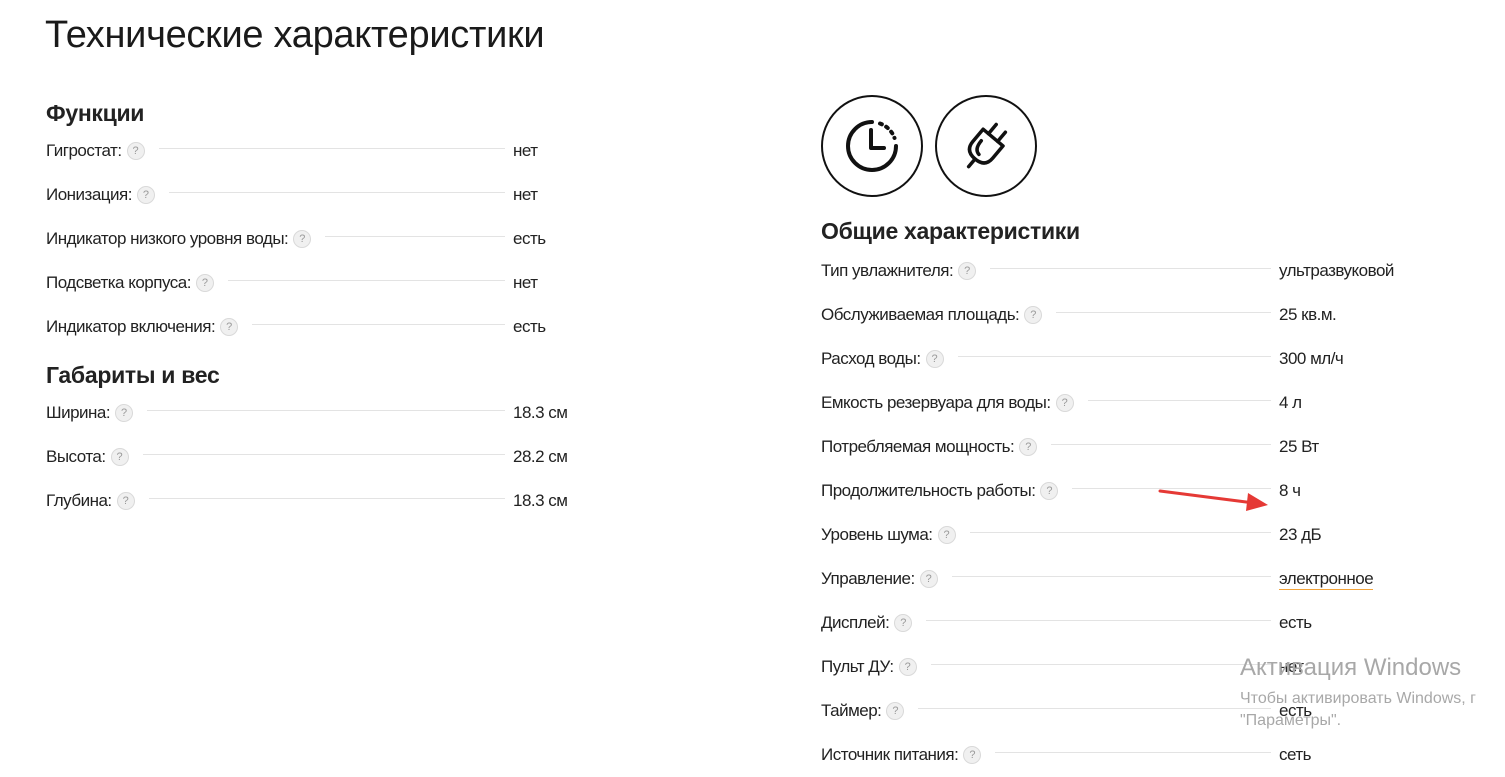 The height and width of the screenshot is (777, 1505). Describe the element at coordinates (868, 578) in the screenshot. I see `spec-label: Управление:` at that location.